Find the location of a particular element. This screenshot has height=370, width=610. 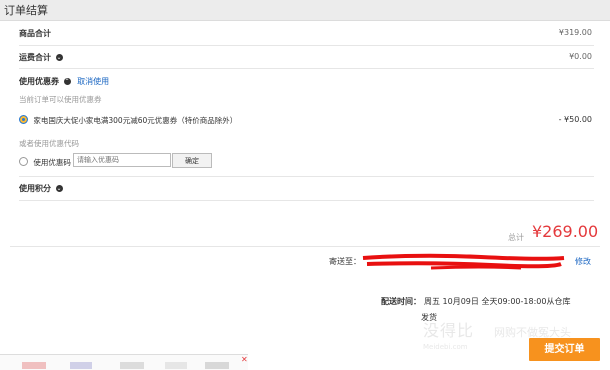

chevron-up-icon: ⌃ is located at coordinates (67, 81).